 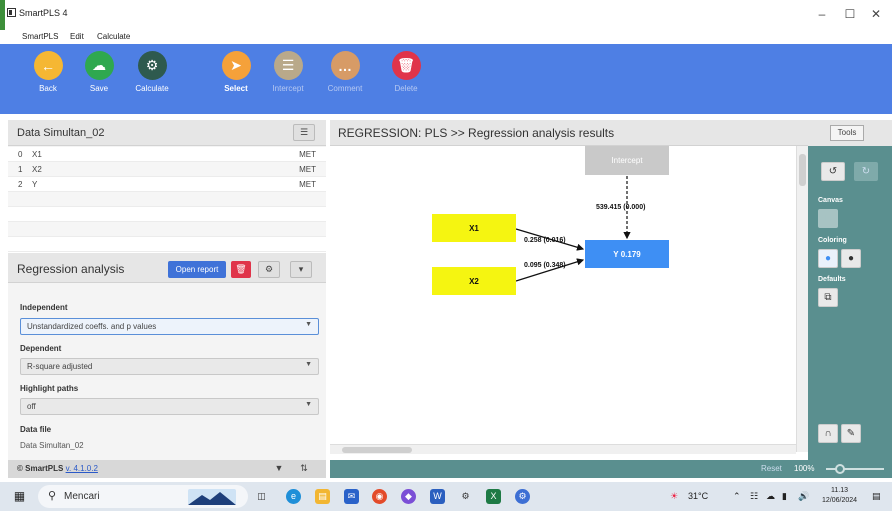 What do you see at coordinates (99, 72) in the screenshot?
I see `save-button: ☁ Save` at bounding box center [99, 72].